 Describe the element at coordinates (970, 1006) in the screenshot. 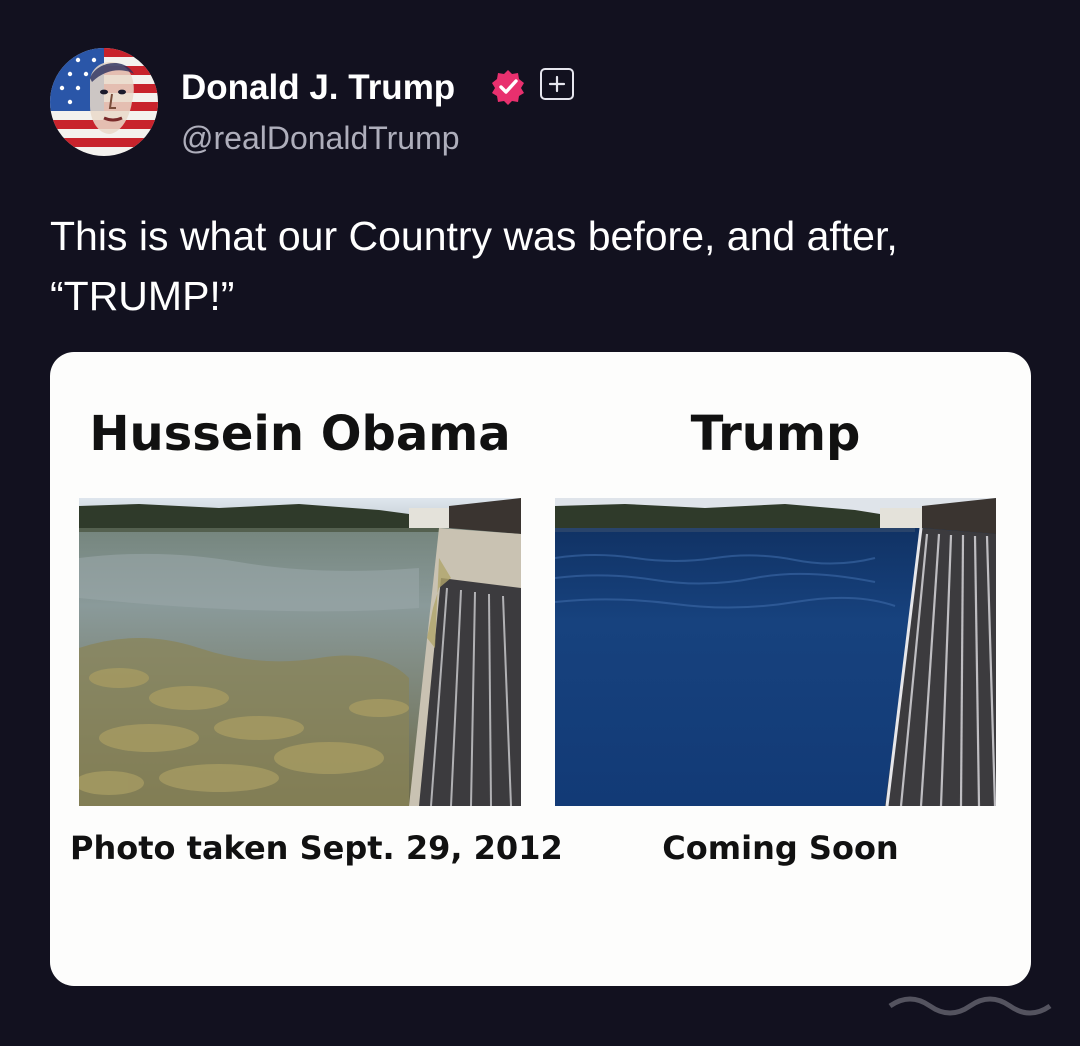

I see `watermark` at that location.